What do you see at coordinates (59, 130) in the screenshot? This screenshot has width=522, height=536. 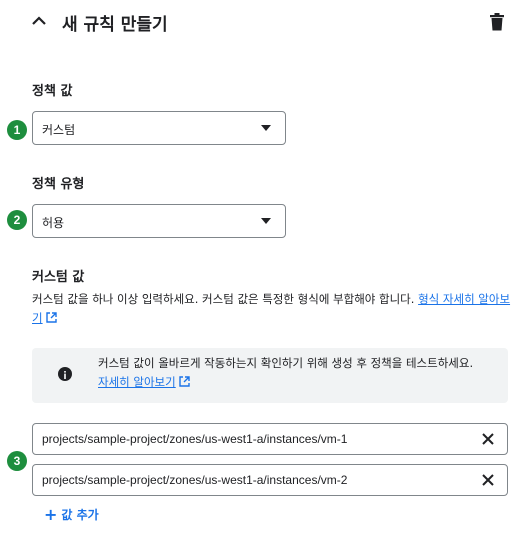 I see `policy-value-selected: 커스텀` at bounding box center [59, 130].